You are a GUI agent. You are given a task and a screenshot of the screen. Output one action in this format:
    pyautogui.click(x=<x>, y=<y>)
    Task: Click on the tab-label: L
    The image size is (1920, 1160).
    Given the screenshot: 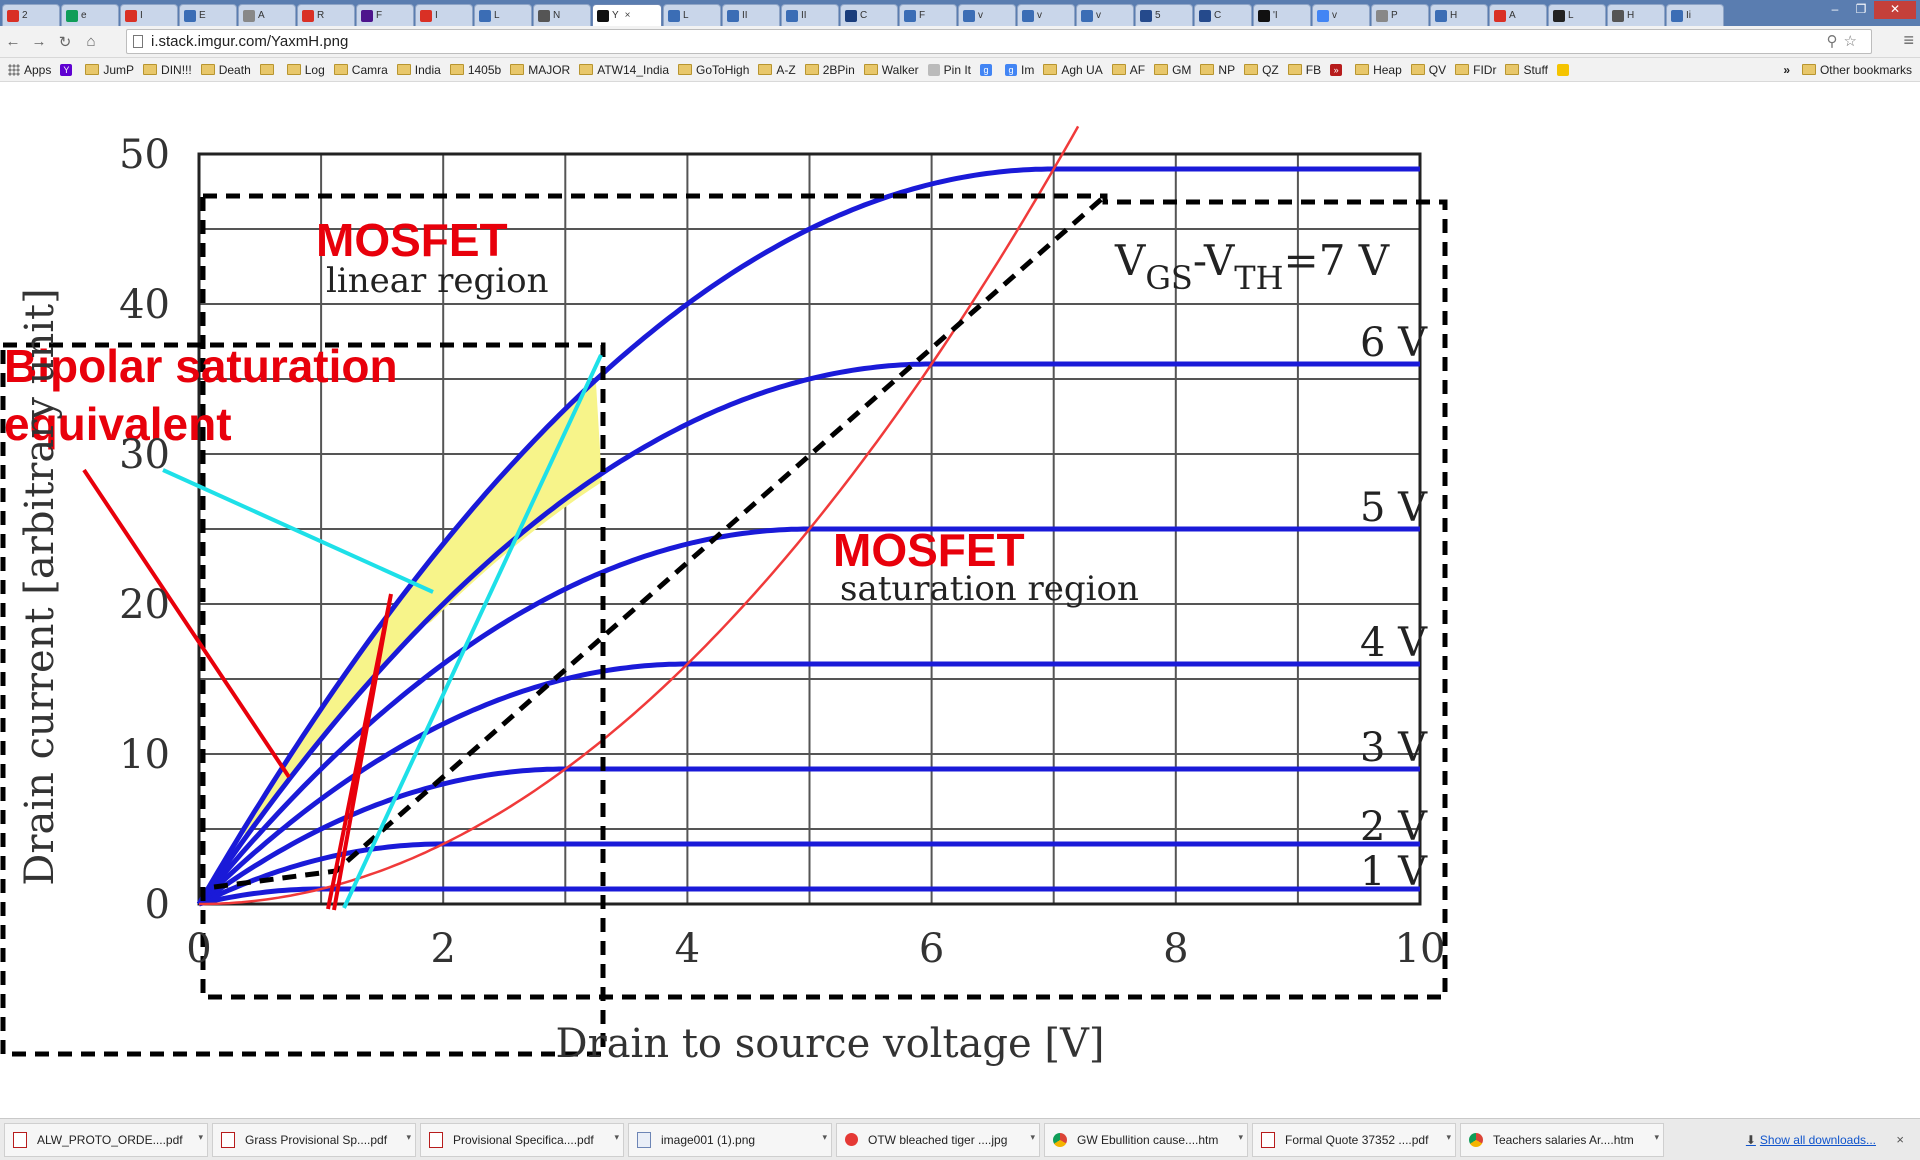 What is the action you would take?
    pyautogui.click(x=1571, y=15)
    